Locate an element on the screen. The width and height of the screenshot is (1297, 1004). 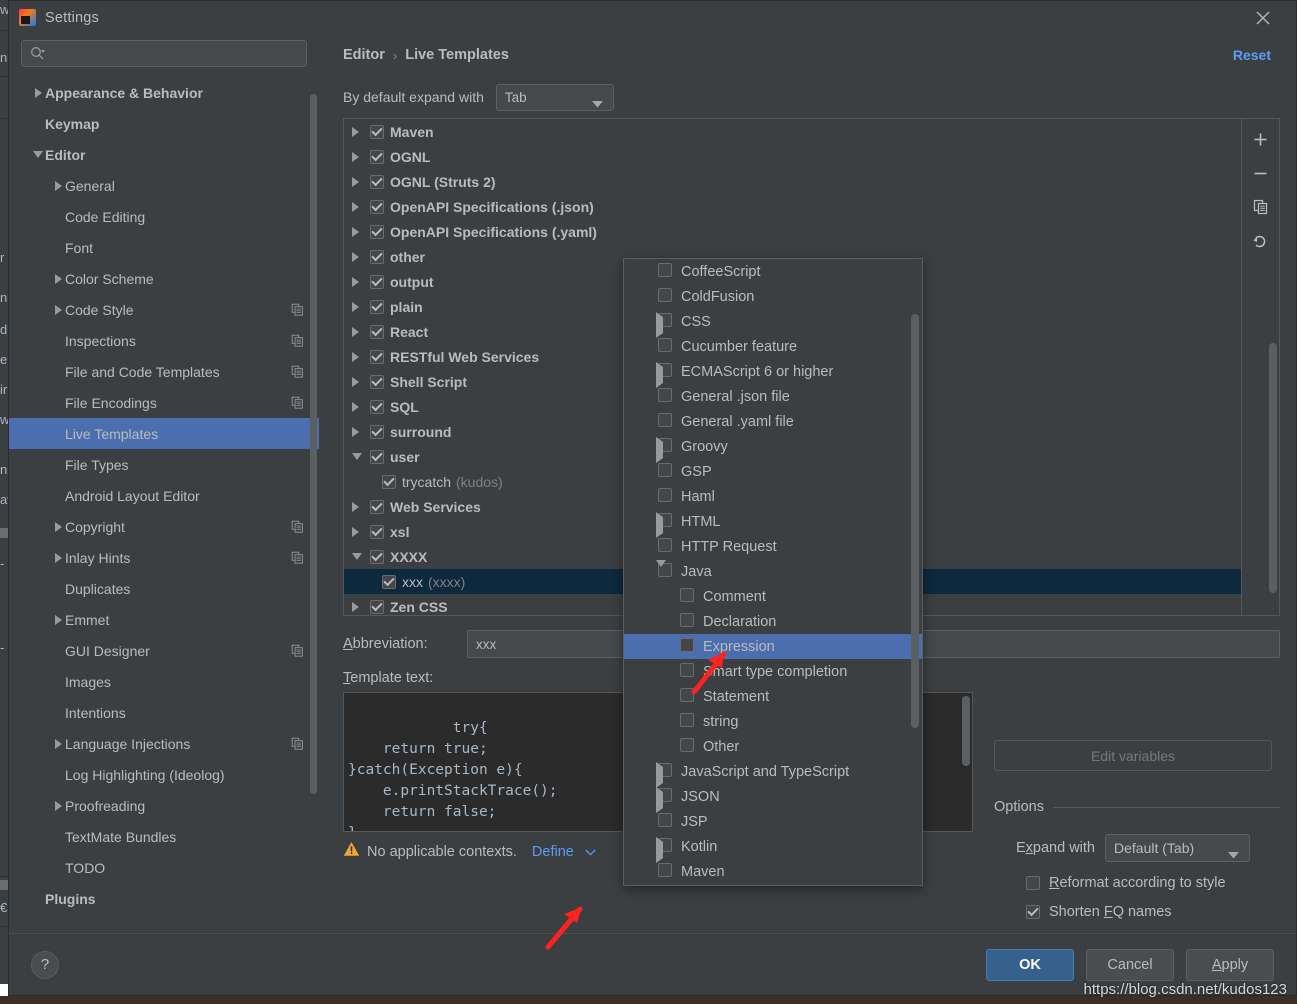
sidebar-item-live-templates: Live Templates is located at coordinates (164, 433).